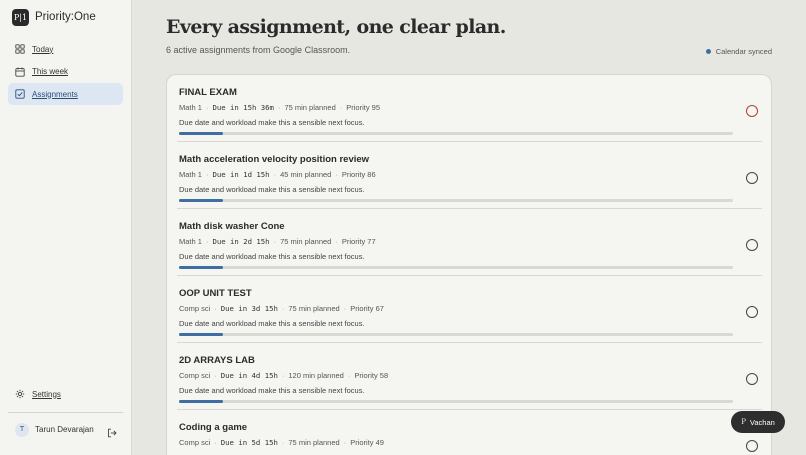 This screenshot has width=806, height=455. Describe the element at coordinates (65, 17) in the screenshot. I see `app-name: Priority:One` at that location.